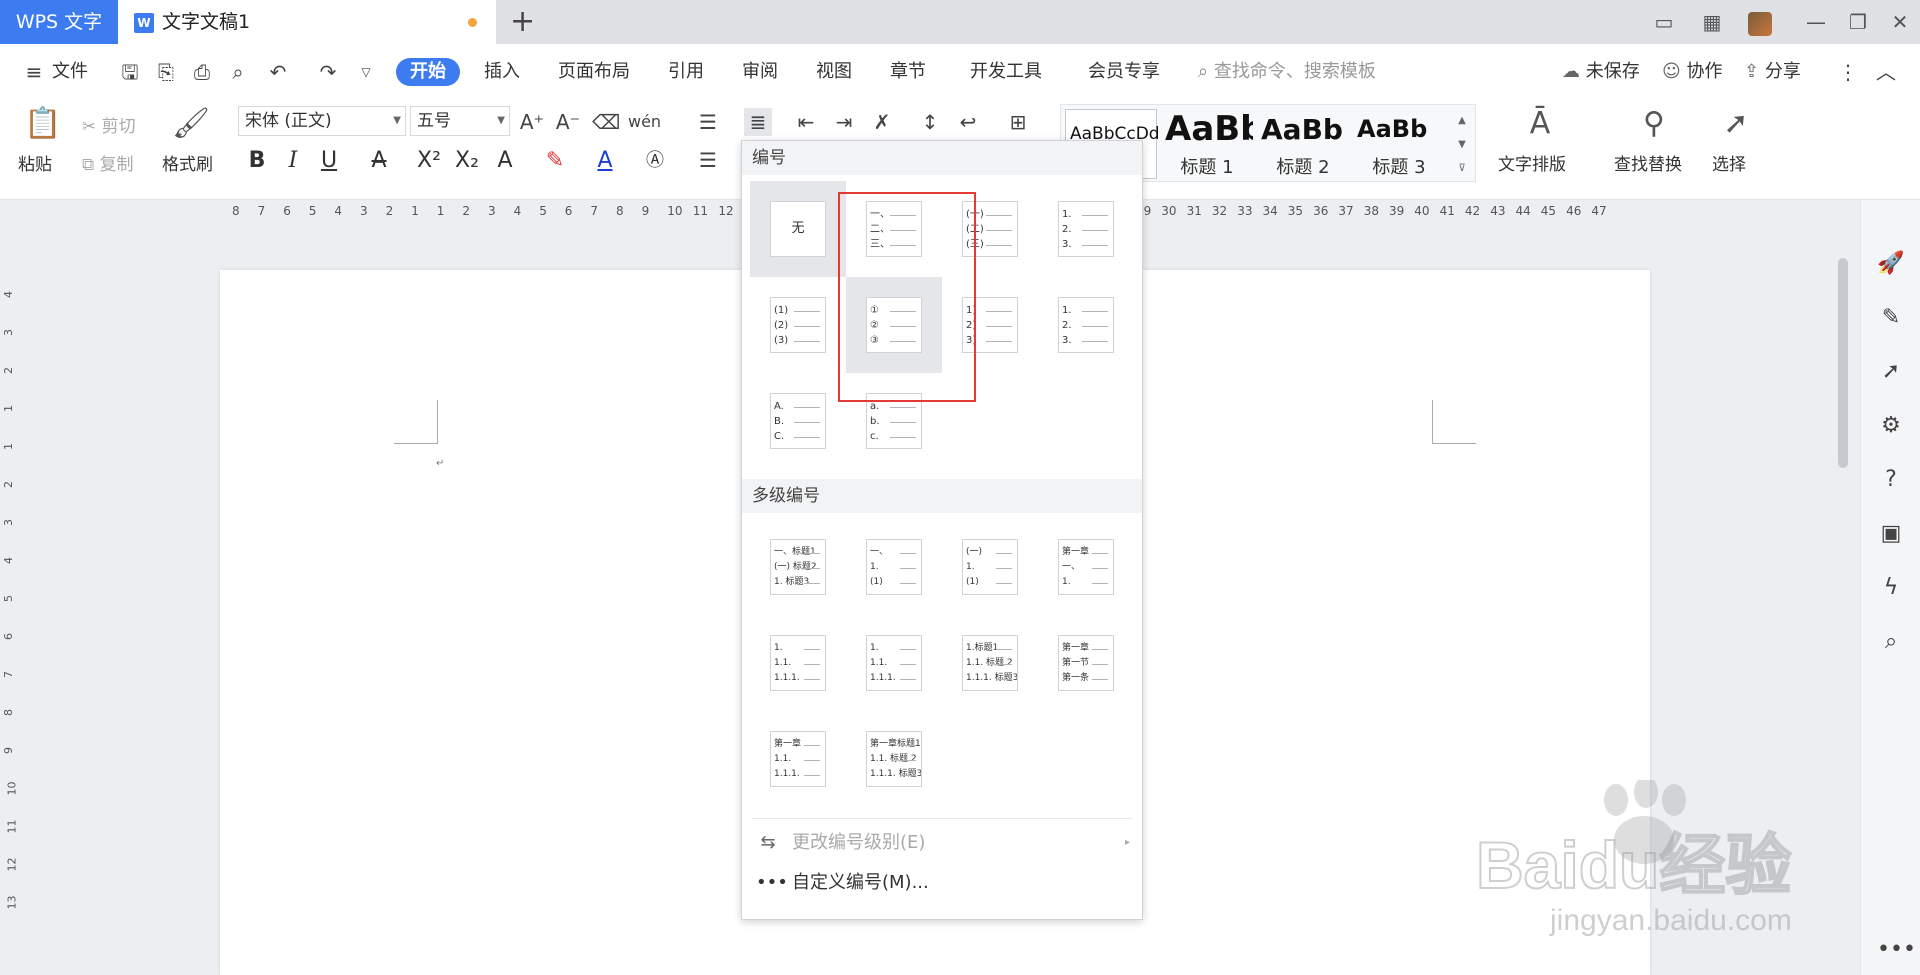  What do you see at coordinates (1886, 72) in the screenshot?
I see `collapse-ribbon-icon: ︿` at bounding box center [1886, 72].